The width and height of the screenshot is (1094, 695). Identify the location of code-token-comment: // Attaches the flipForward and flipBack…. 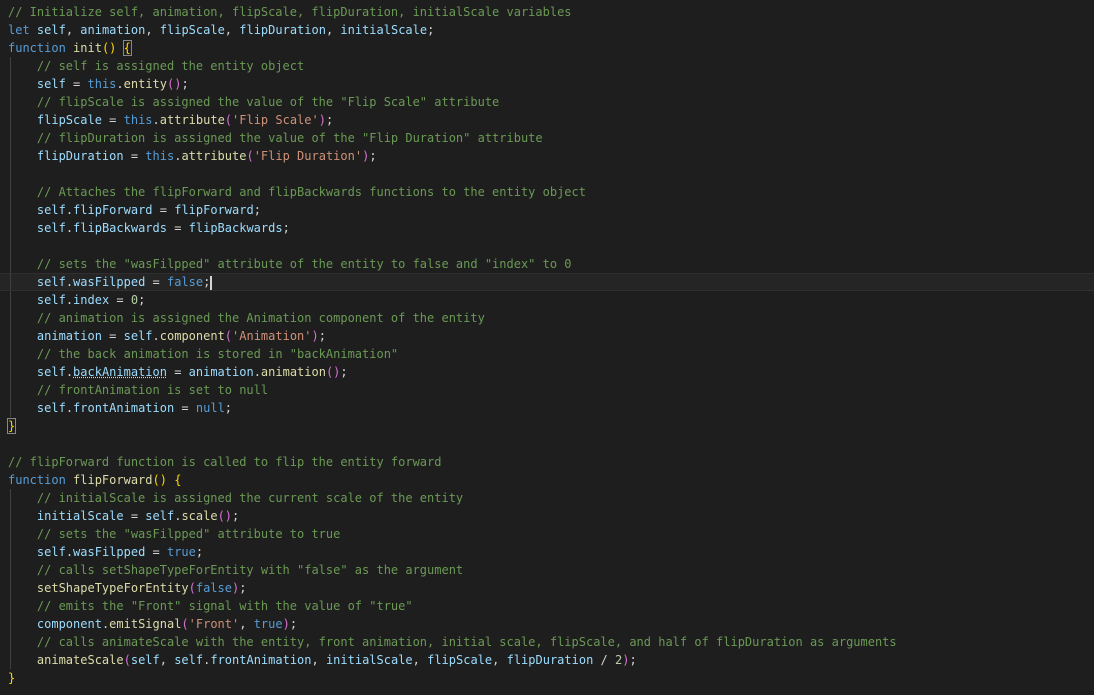
(311, 192).